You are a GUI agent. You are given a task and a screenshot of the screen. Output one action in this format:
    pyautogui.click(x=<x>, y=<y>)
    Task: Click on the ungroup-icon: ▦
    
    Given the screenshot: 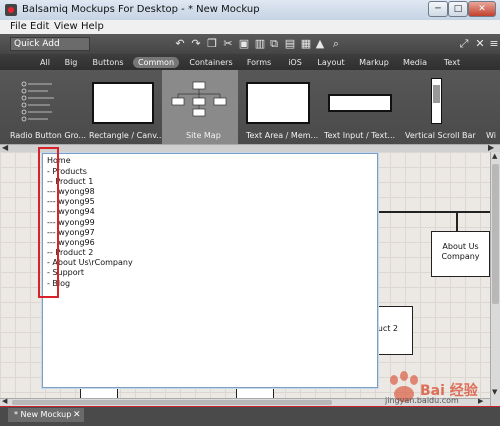 What is the action you would take?
    pyautogui.click(x=306, y=44)
    